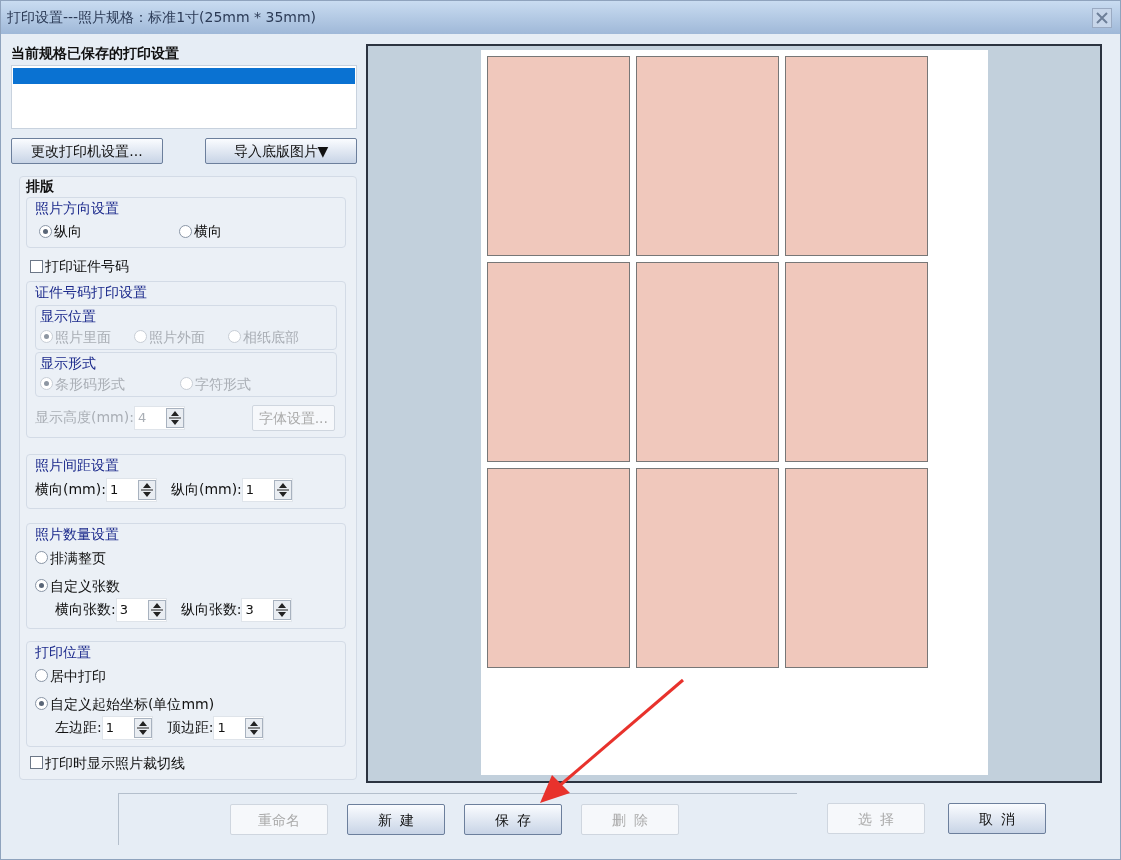  I want to click on close-button, so click(1102, 17).